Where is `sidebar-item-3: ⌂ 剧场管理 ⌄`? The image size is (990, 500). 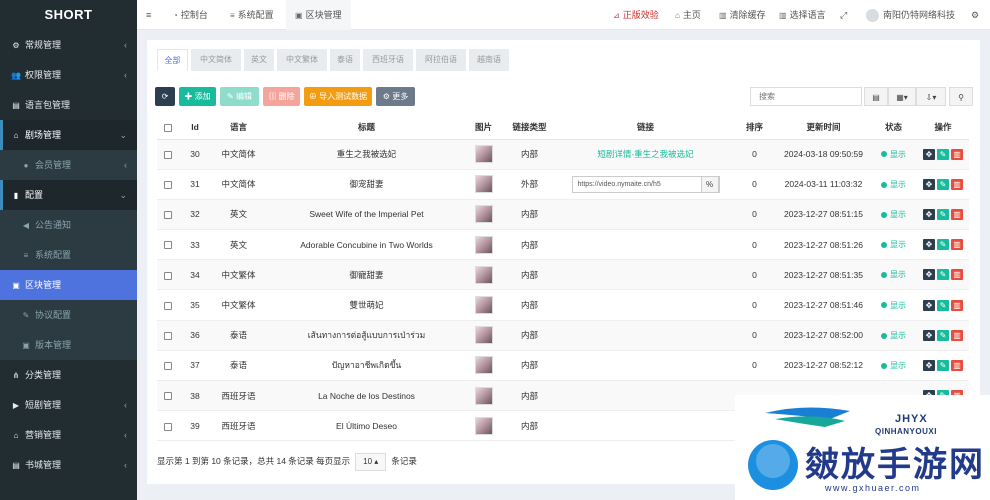
sidebar-item-3: ⌂ 剧场管理 ⌄ is located at coordinates (68, 135).